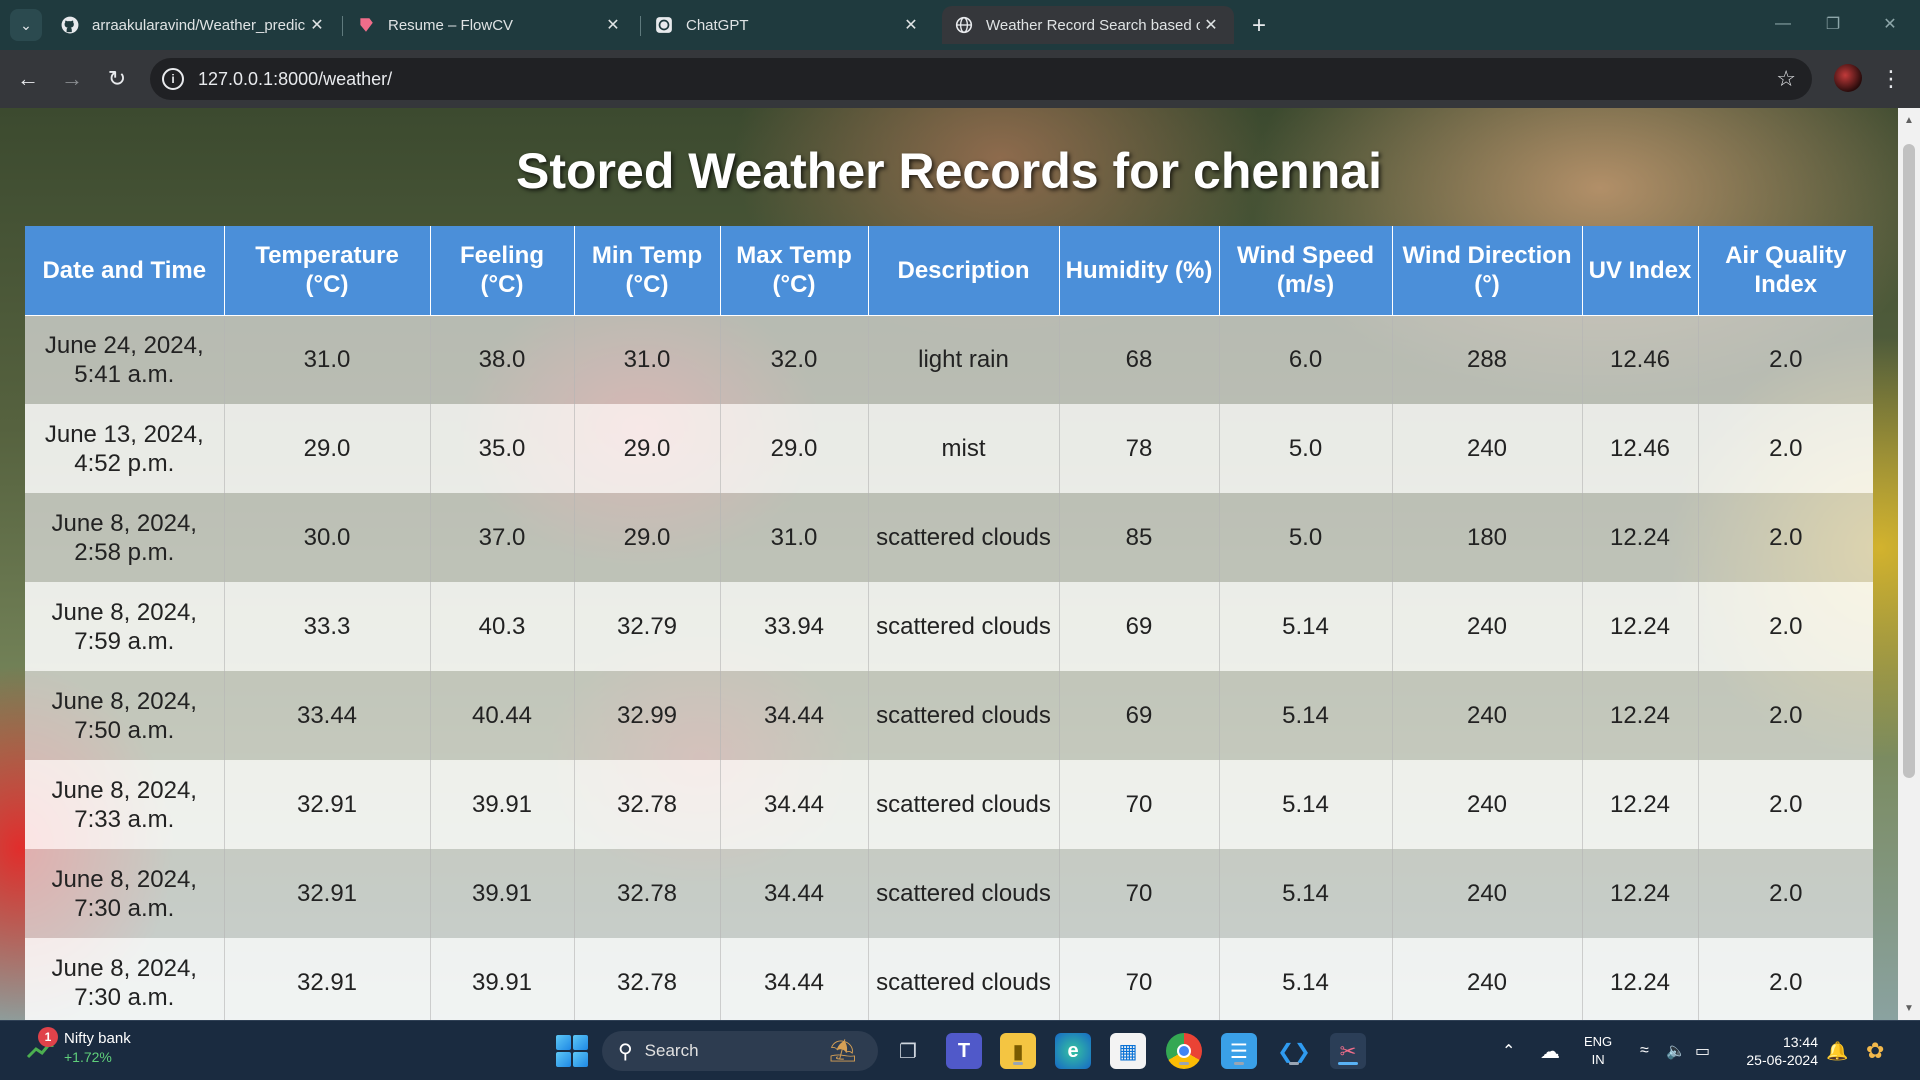  Describe the element at coordinates (1702, 1050) in the screenshot. I see `battery-icon: ▭` at that location.